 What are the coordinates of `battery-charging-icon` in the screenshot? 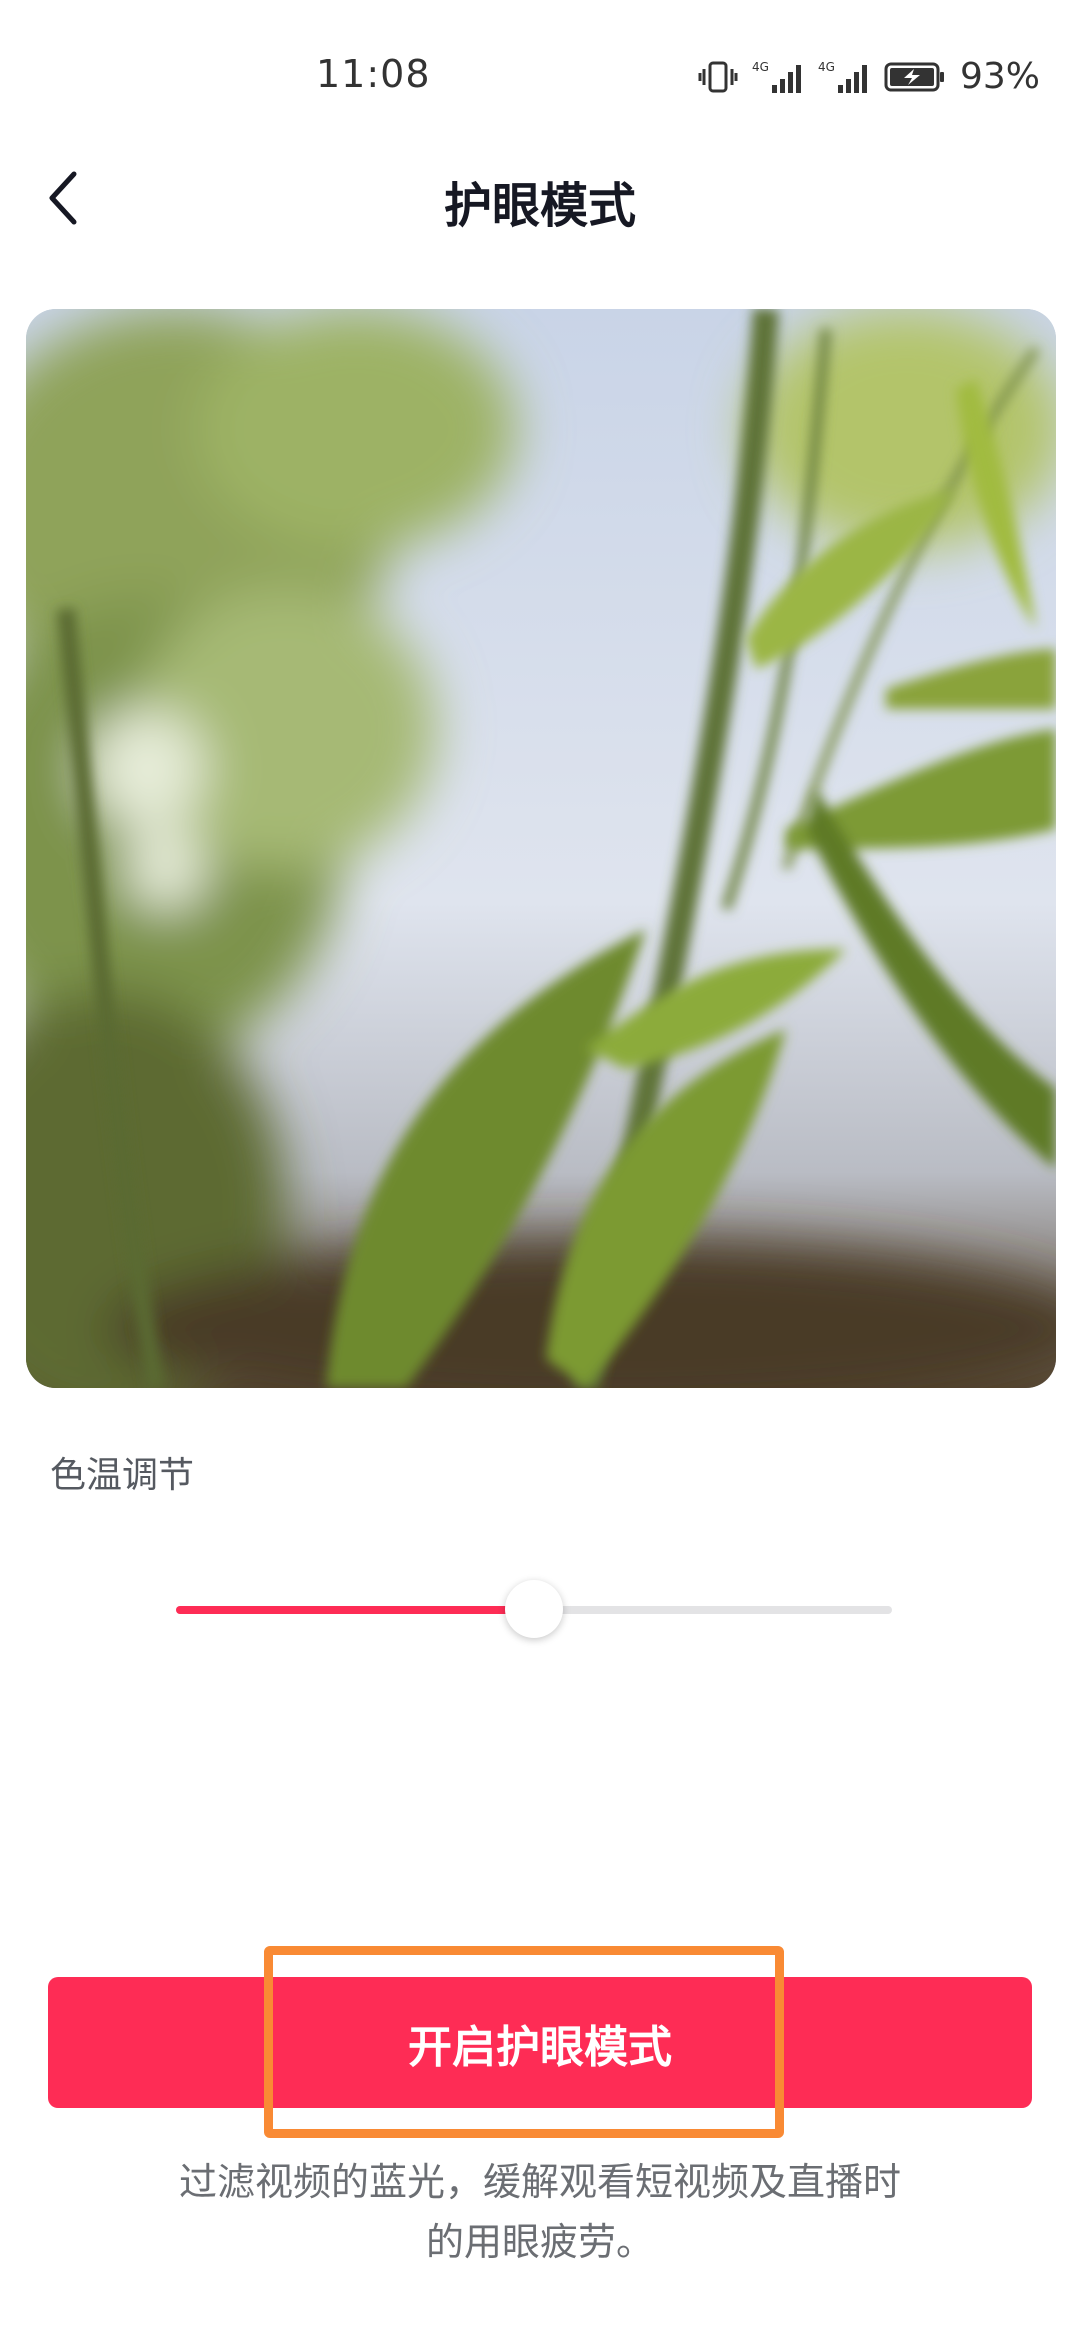 It's located at (915, 77).